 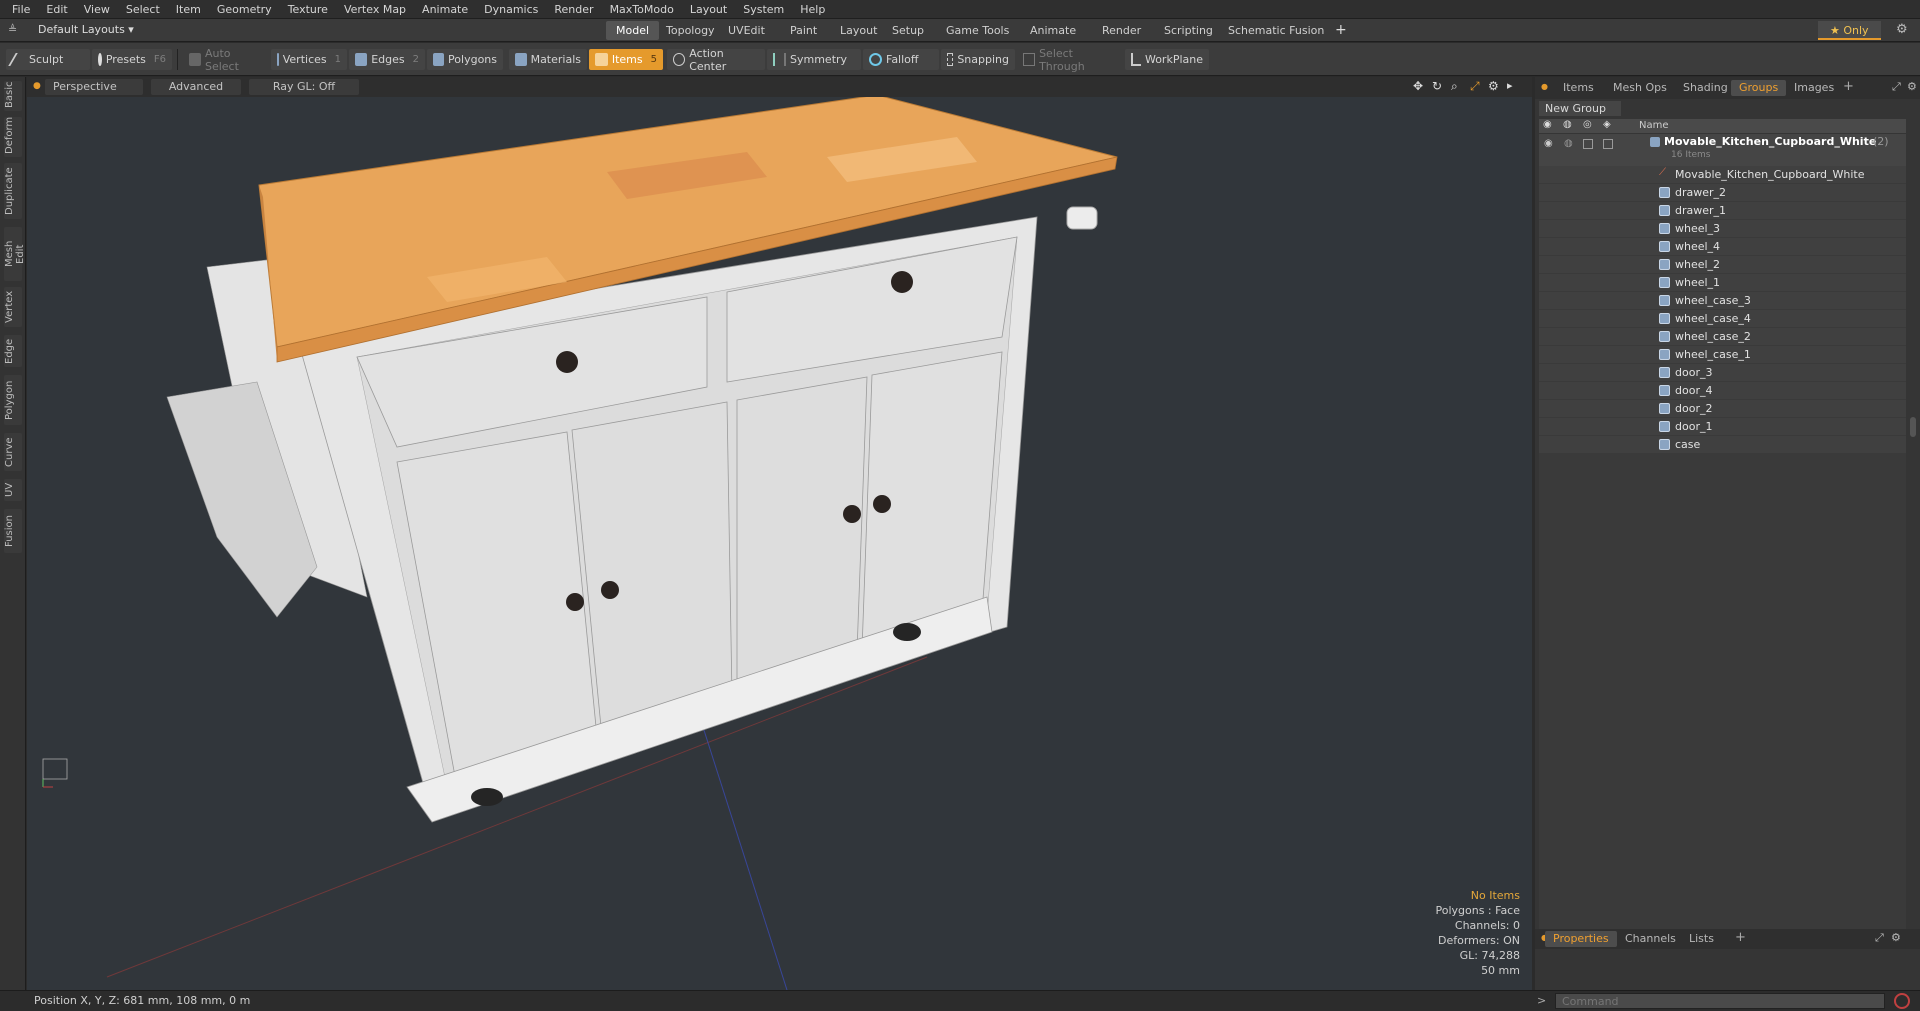 I want to click on new-group-button: New Group, so click(x=1580, y=108).